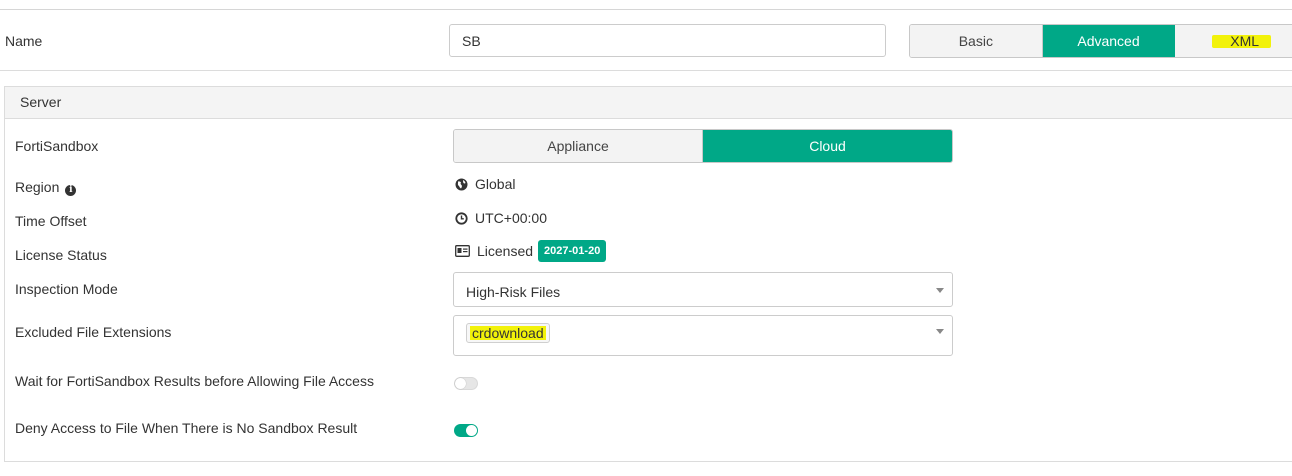  I want to click on time-offset-label: Time Offset, so click(51, 221).